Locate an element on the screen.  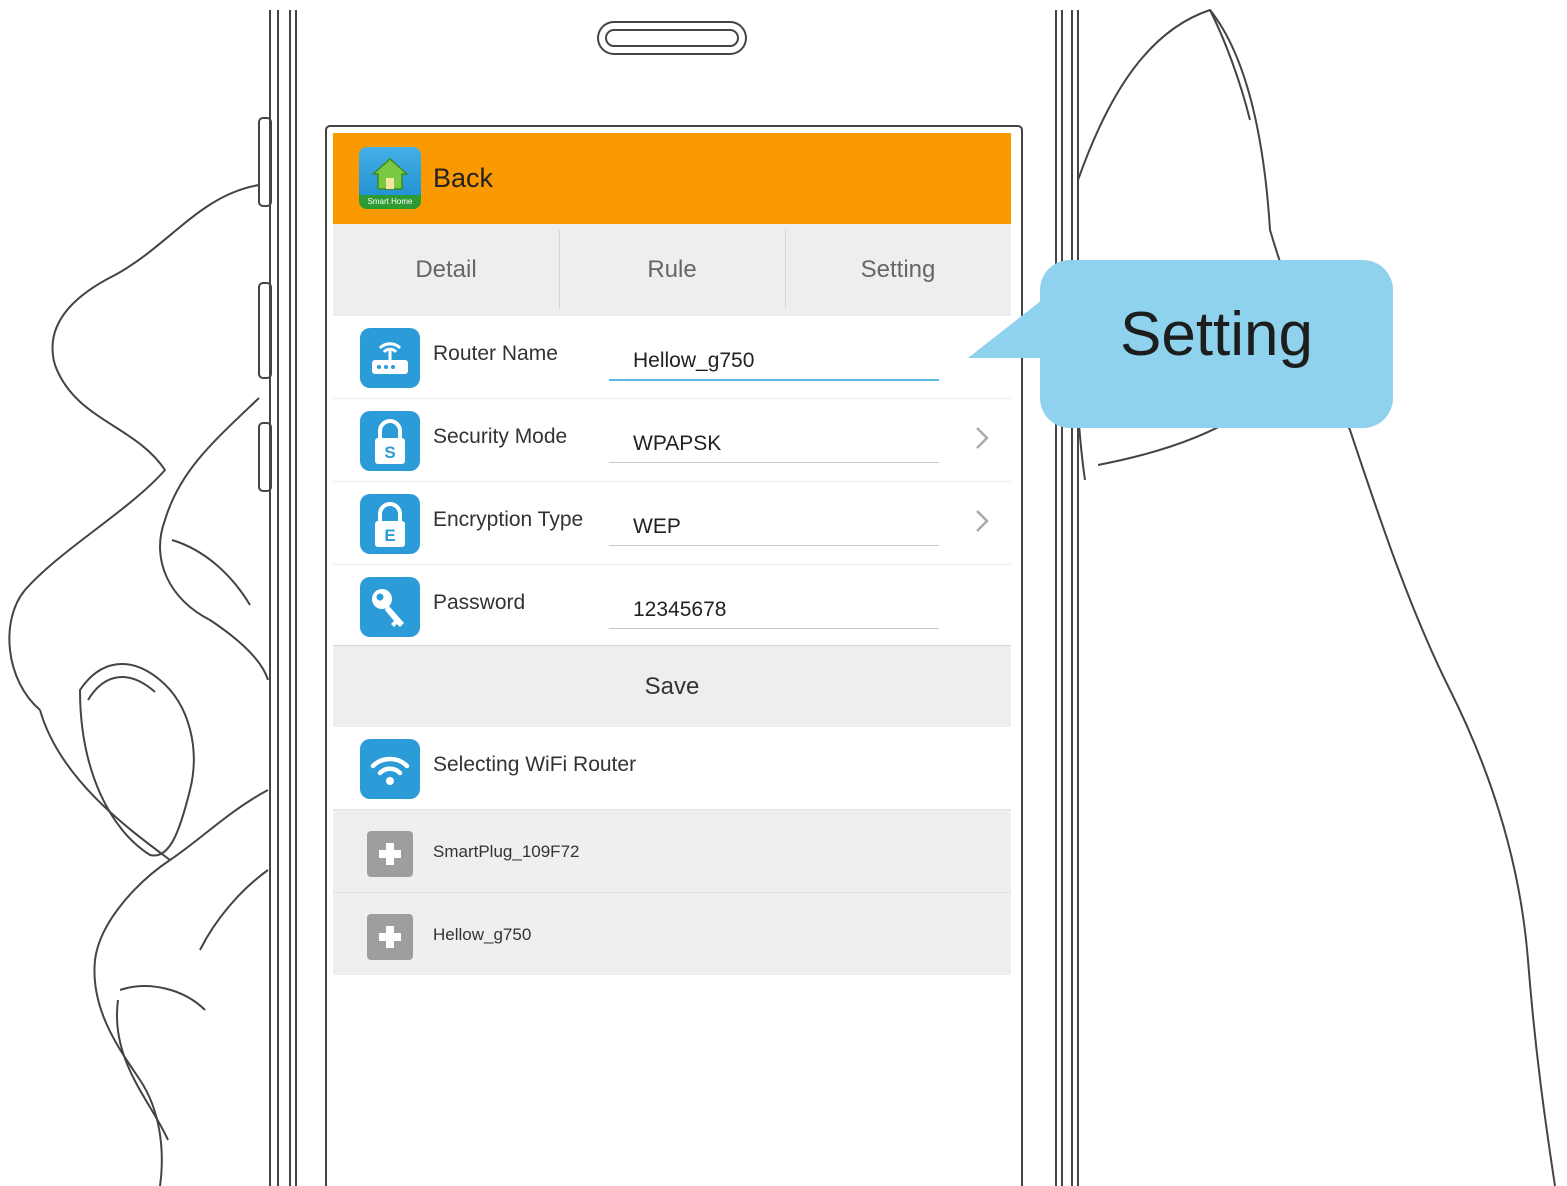
security-mode-row: S Security Mode WPAPSK is located at coordinates (672, 439).